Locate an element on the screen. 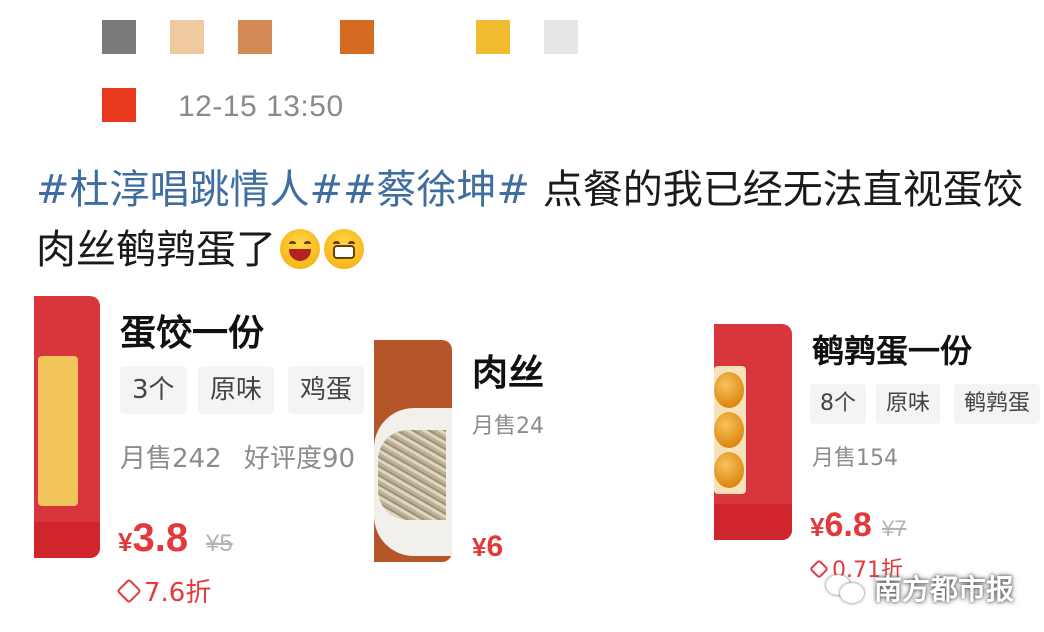 Image resolution: width=1044 pixels, height=632 pixels. color-swatch-yellow is located at coordinates (493, 37).